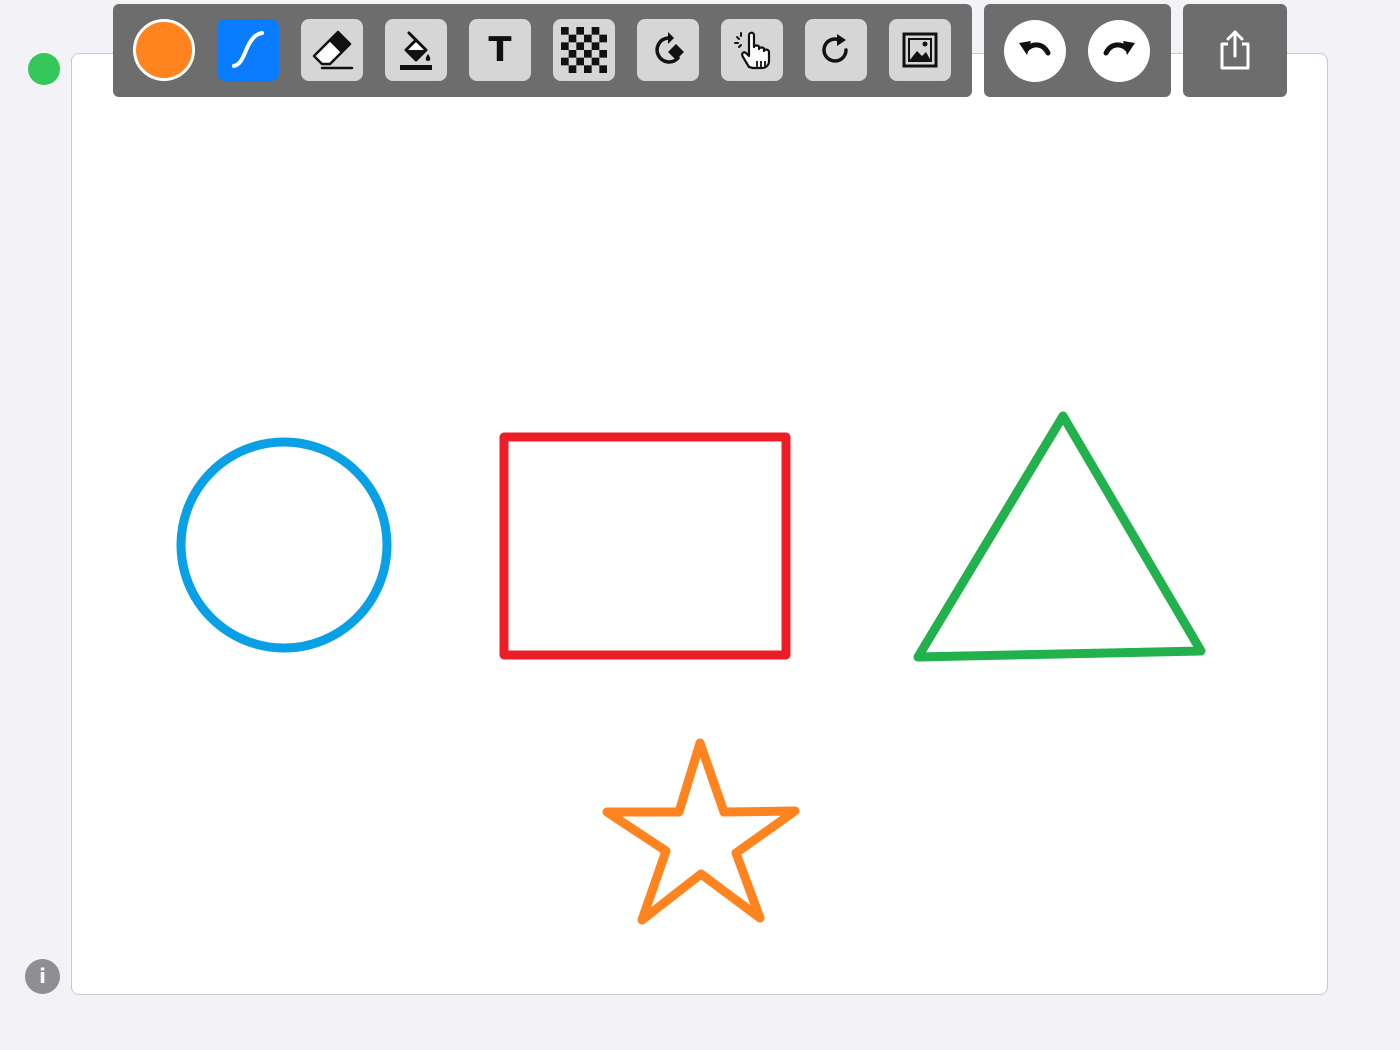  I want to click on undo-icon, so click(1035, 48).